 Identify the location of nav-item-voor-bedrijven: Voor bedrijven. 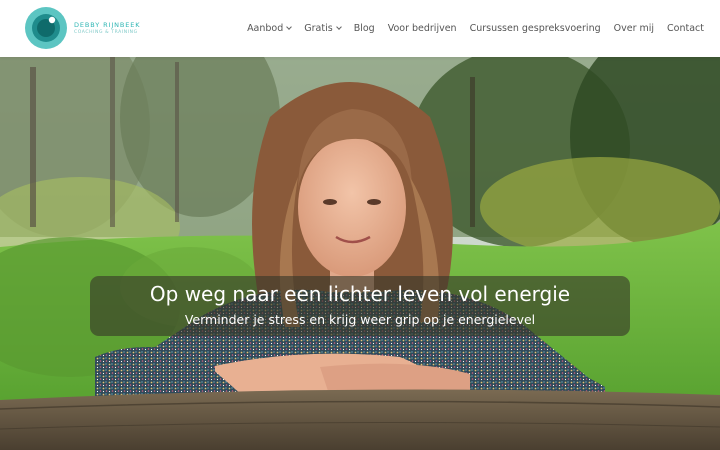
(422, 28).